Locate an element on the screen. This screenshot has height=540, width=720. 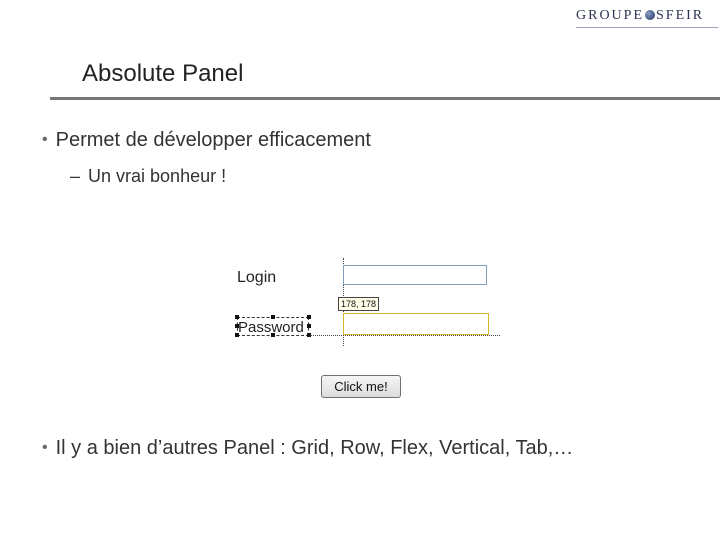
resize-handle-mr is located at coordinates (309, 326).